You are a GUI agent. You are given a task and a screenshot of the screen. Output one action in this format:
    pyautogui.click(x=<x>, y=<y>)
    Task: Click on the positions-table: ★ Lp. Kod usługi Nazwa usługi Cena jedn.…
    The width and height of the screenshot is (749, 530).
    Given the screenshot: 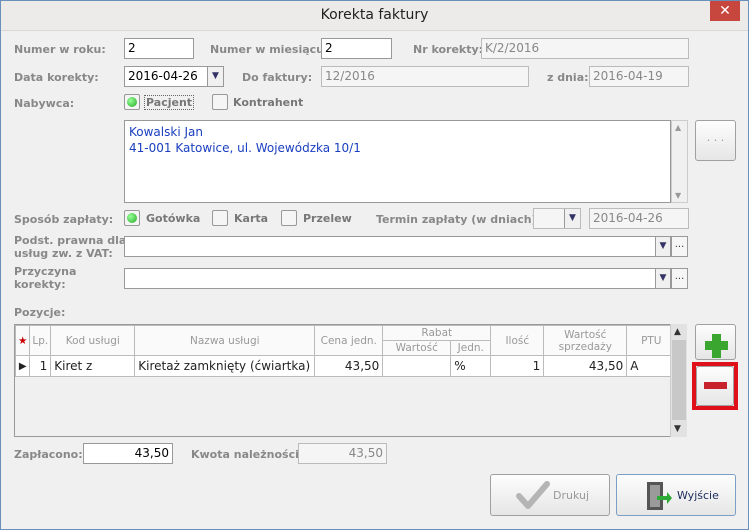 What is the action you would take?
    pyautogui.click(x=345, y=351)
    